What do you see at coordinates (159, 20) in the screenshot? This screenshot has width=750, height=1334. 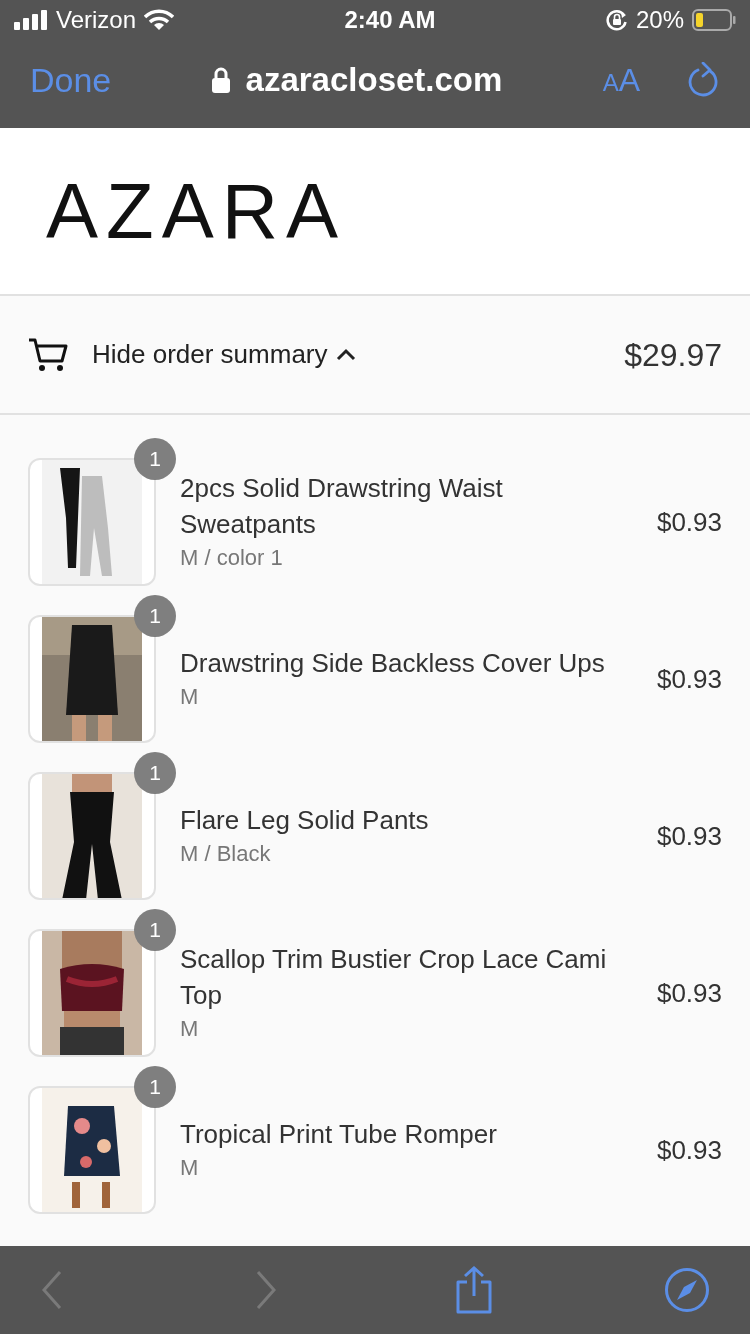 I see `wifi-icon` at bounding box center [159, 20].